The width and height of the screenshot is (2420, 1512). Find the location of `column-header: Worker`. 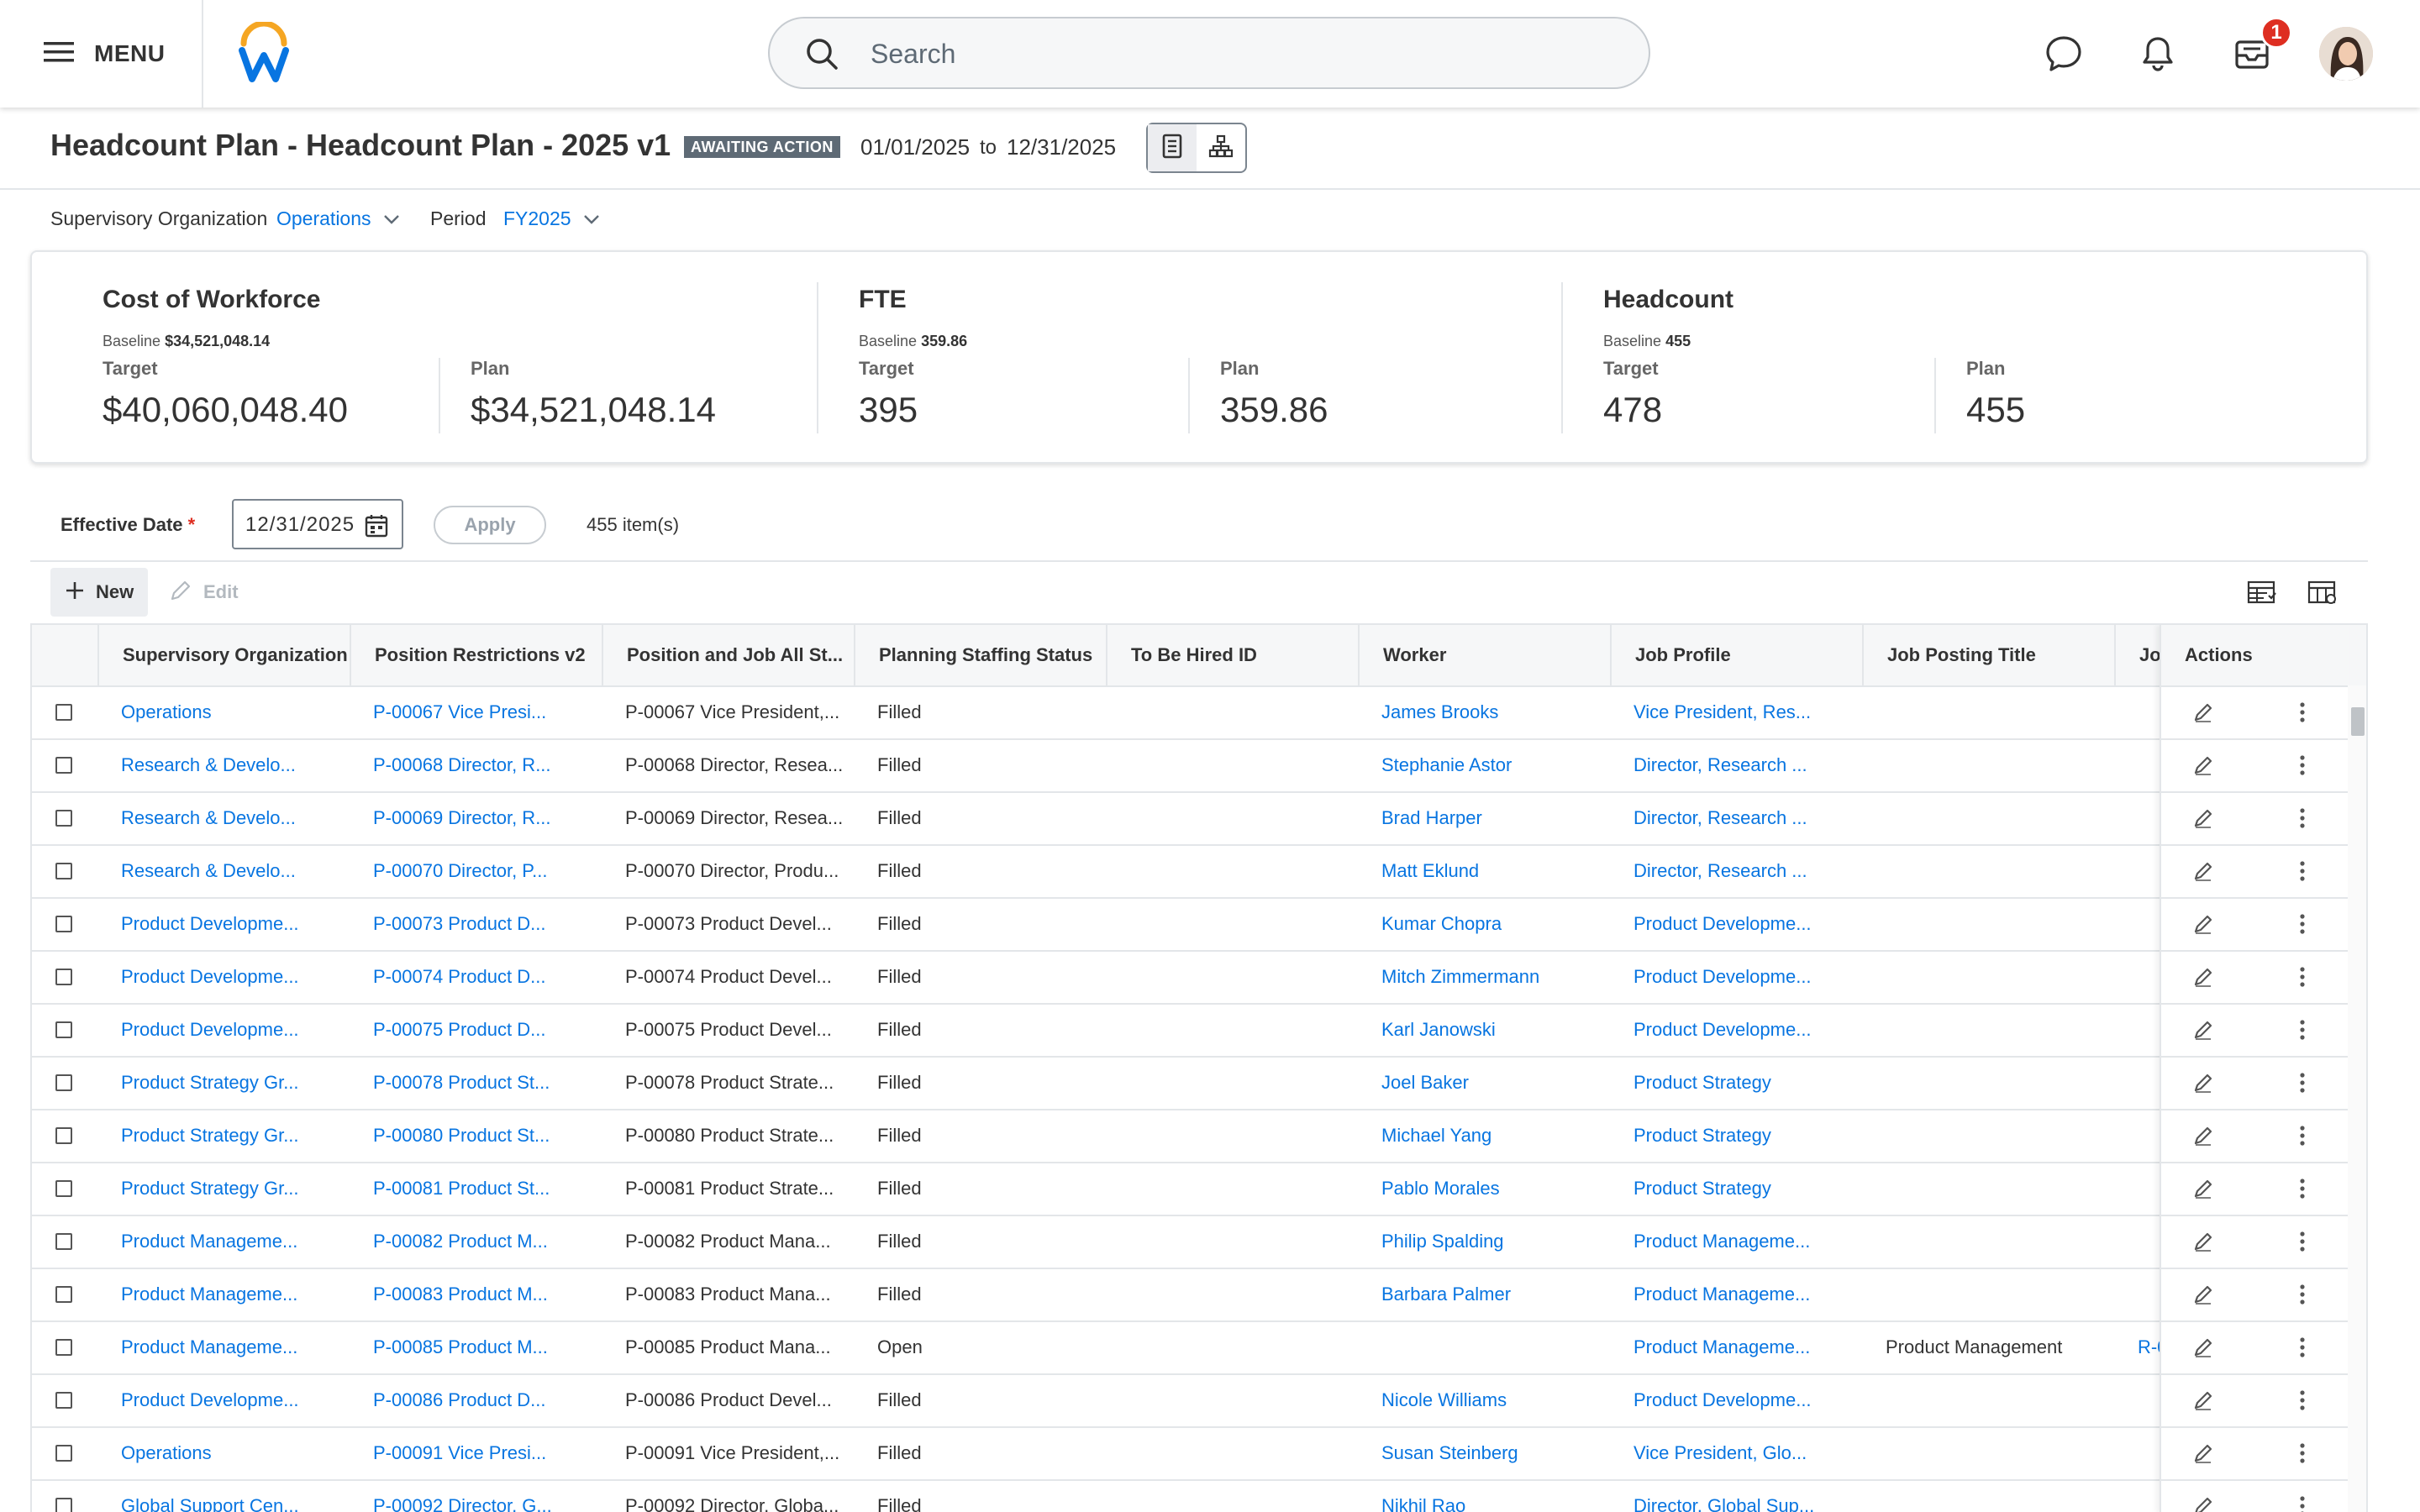

column-header: Worker is located at coordinates (1484, 655).